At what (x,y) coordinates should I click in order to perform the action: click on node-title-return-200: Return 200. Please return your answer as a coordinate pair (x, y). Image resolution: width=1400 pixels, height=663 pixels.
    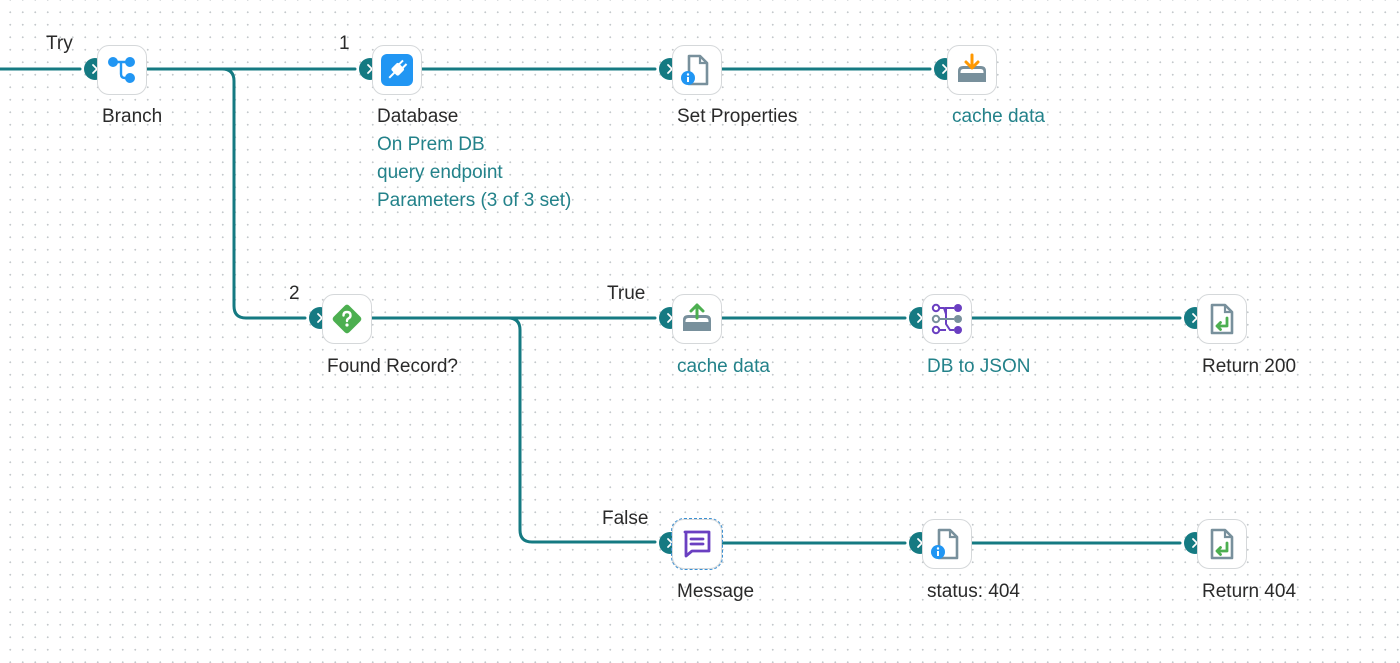
    Looking at the image, I should click on (1249, 366).